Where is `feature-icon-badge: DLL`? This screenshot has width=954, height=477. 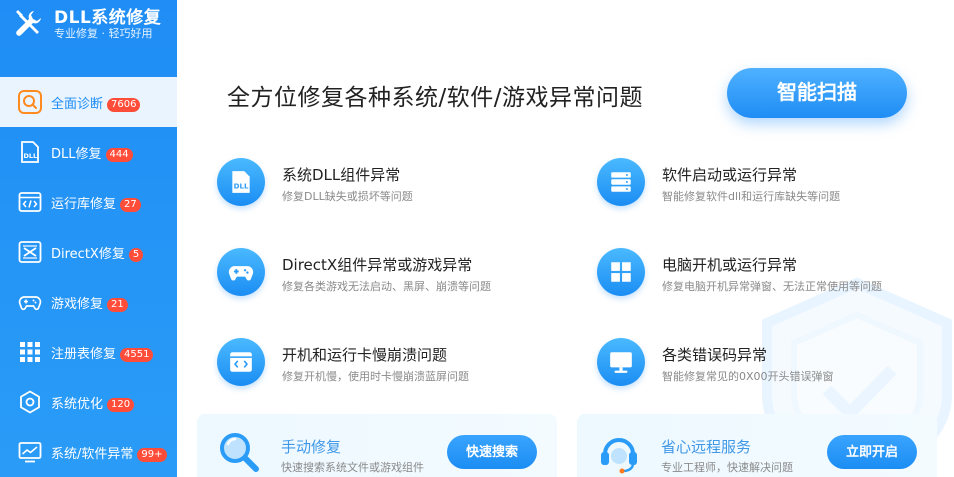
feature-icon-badge: DLL is located at coordinates (241, 182).